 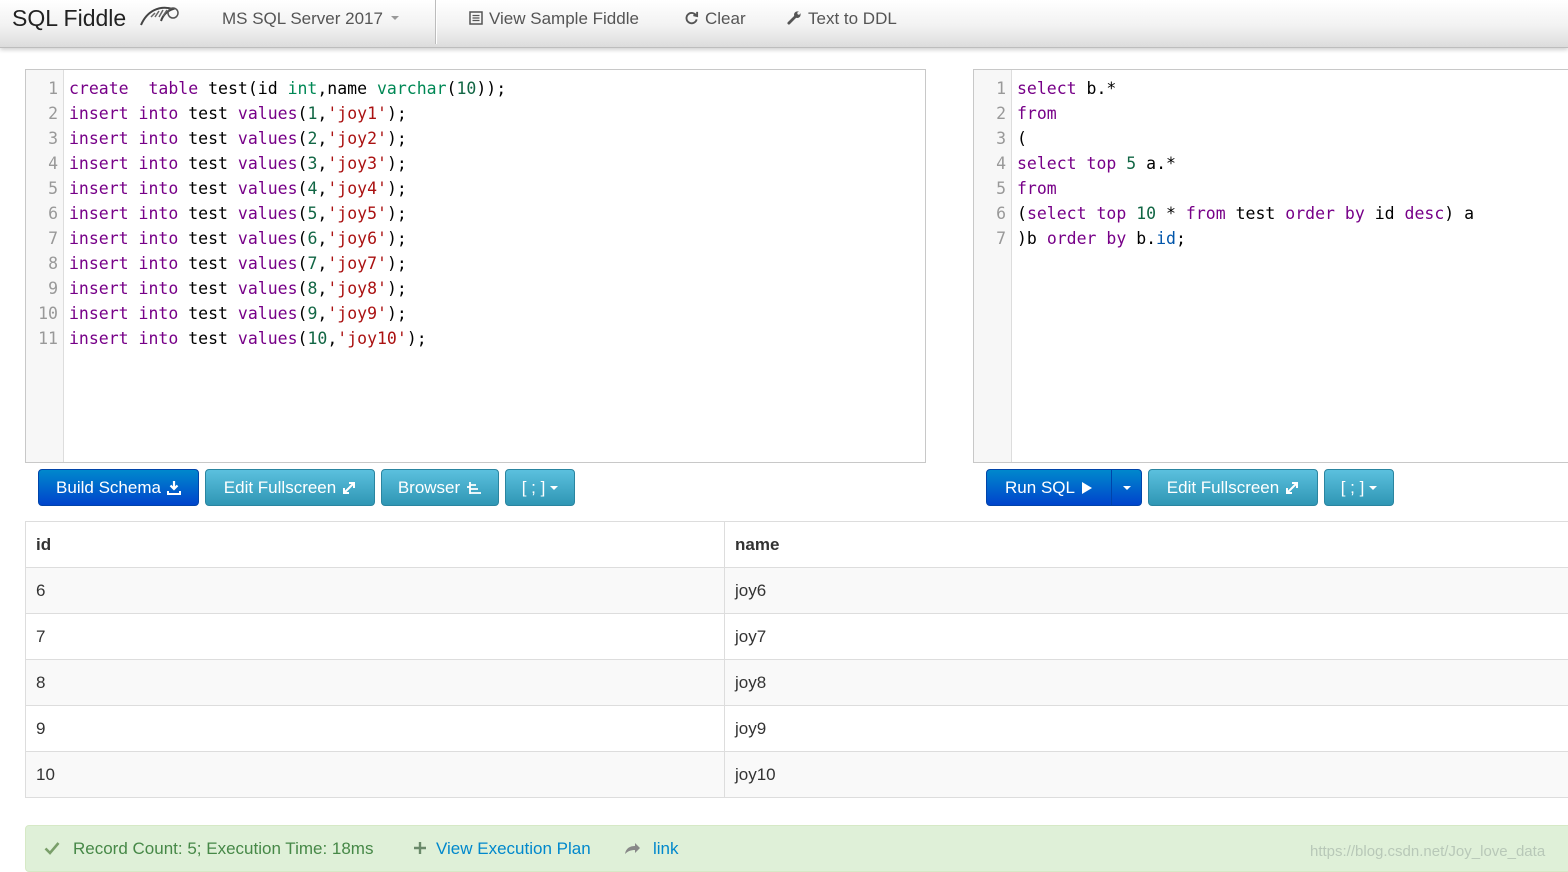 What do you see at coordinates (1040, 487) in the screenshot?
I see `run-sql-label: Run SQL` at bounding box center [1040, 487].